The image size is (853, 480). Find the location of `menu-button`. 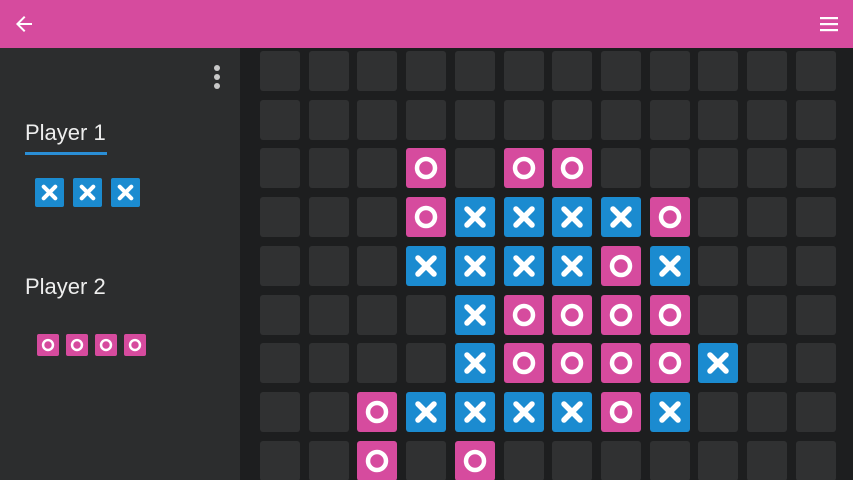

menu-button is located at coordinates (829, 24).